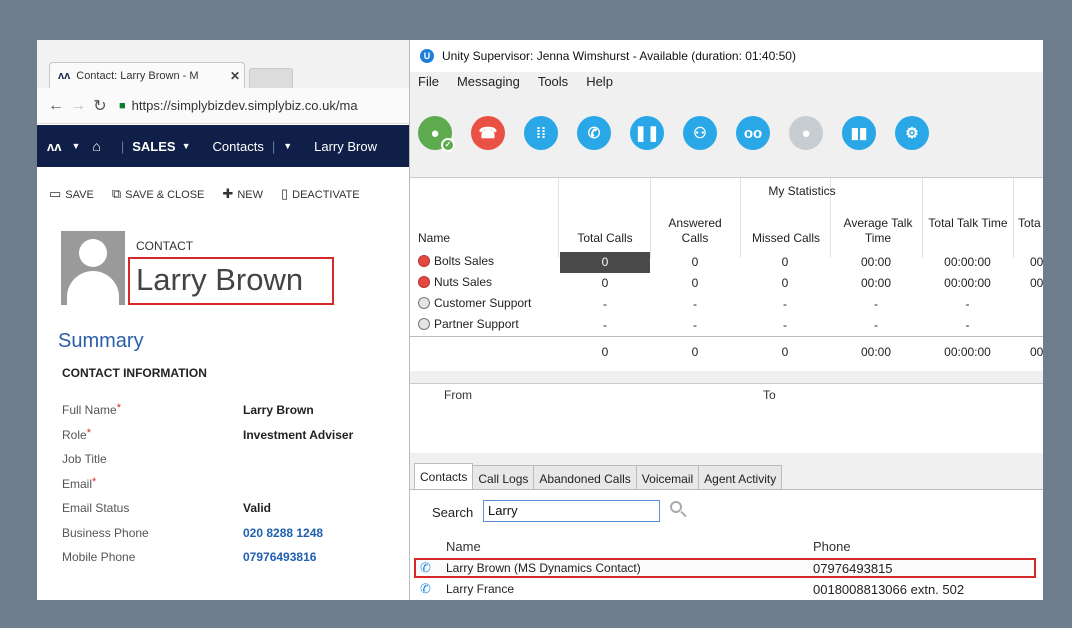 This screenshot has width=1072, height=628. Describe the element at coordinates (605, 238) in the screenshot. I see `col-header-total-calls: Total Calls` at that location.